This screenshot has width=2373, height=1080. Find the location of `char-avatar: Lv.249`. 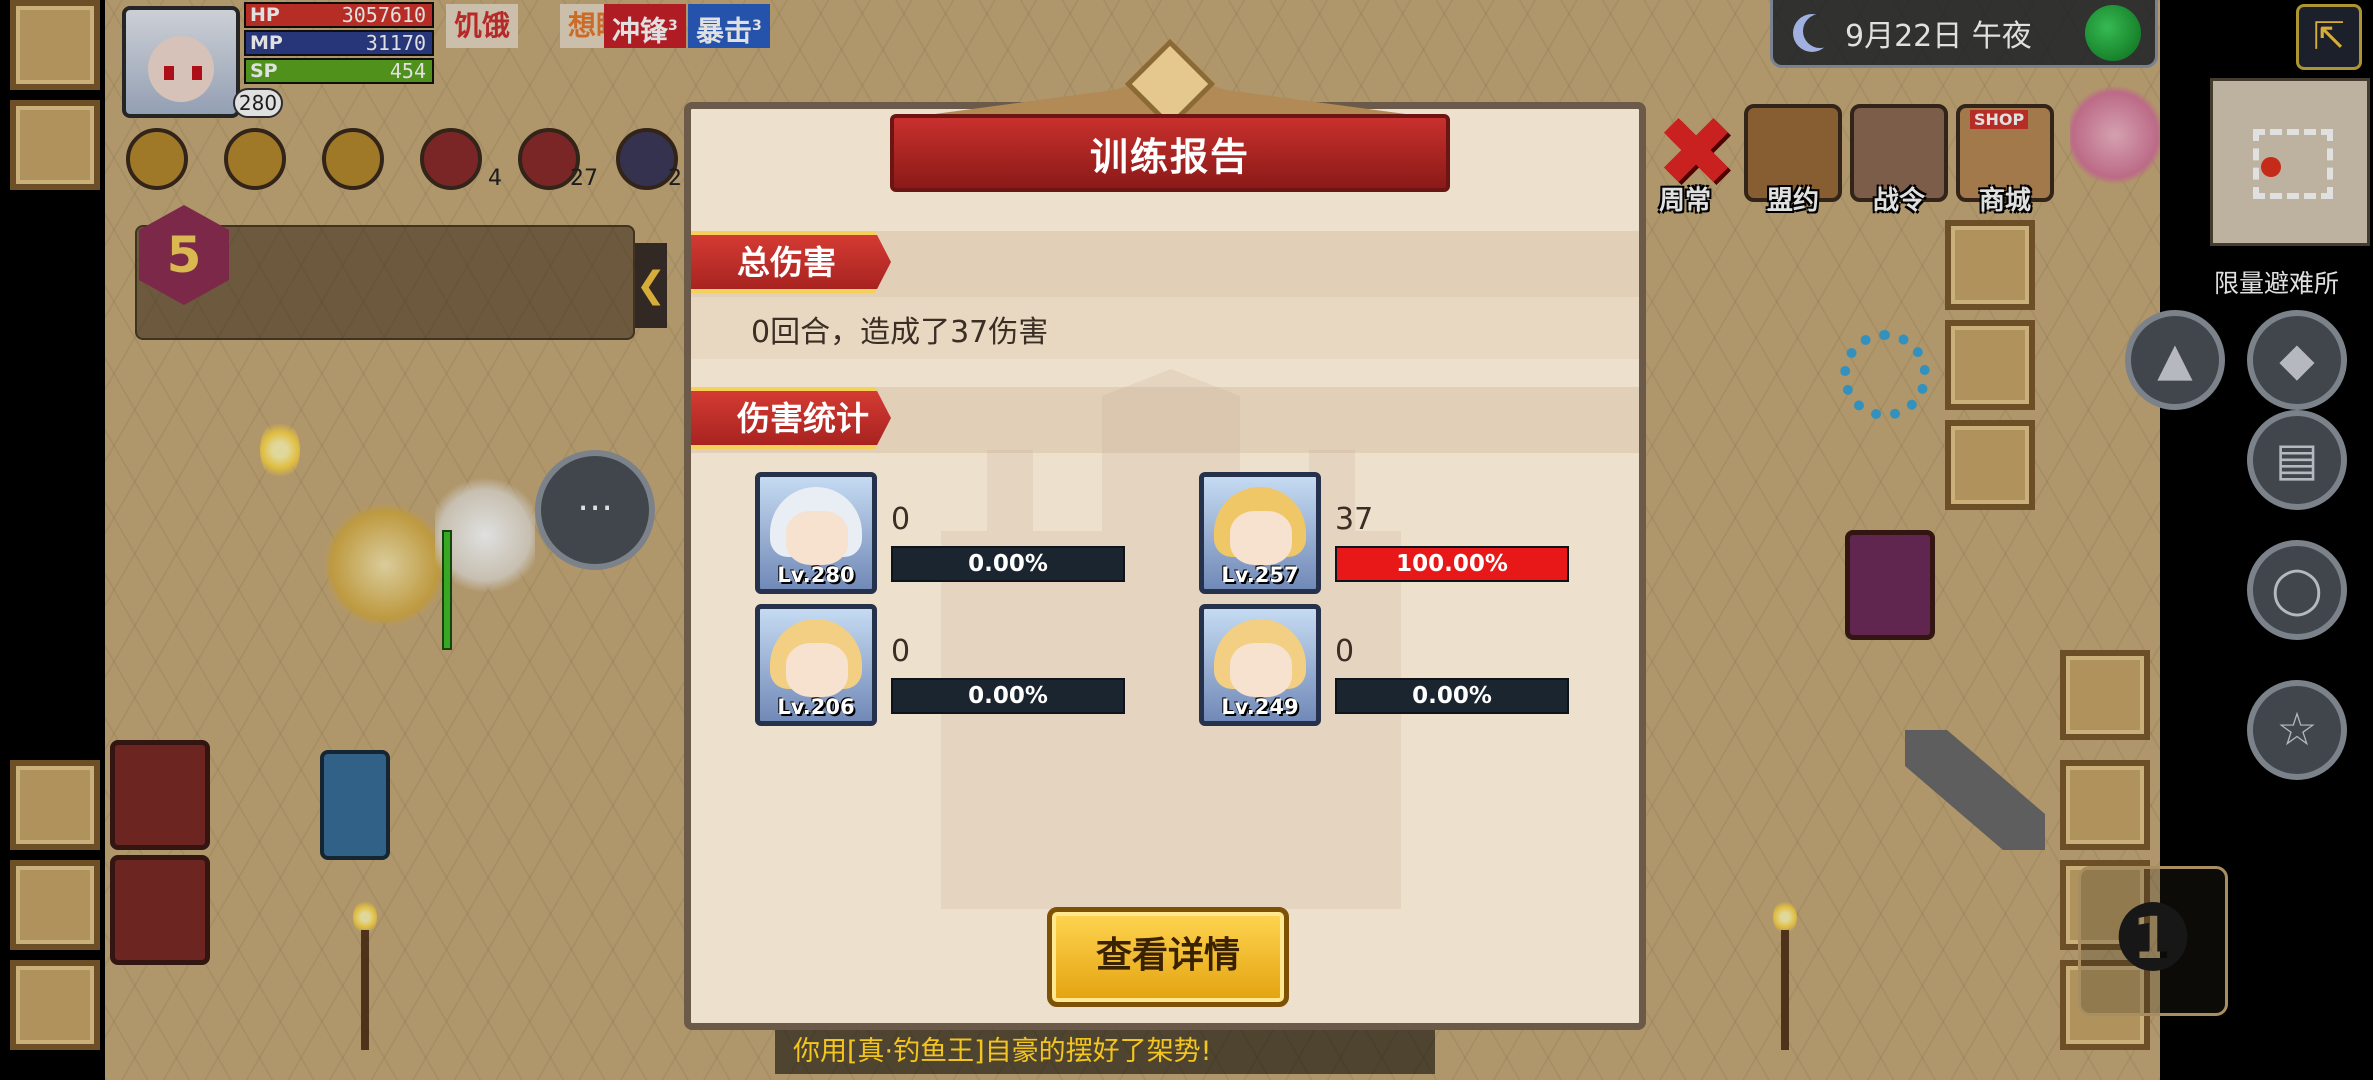

char-avatar: Lv.249 is located at coordinates (1260, 665).